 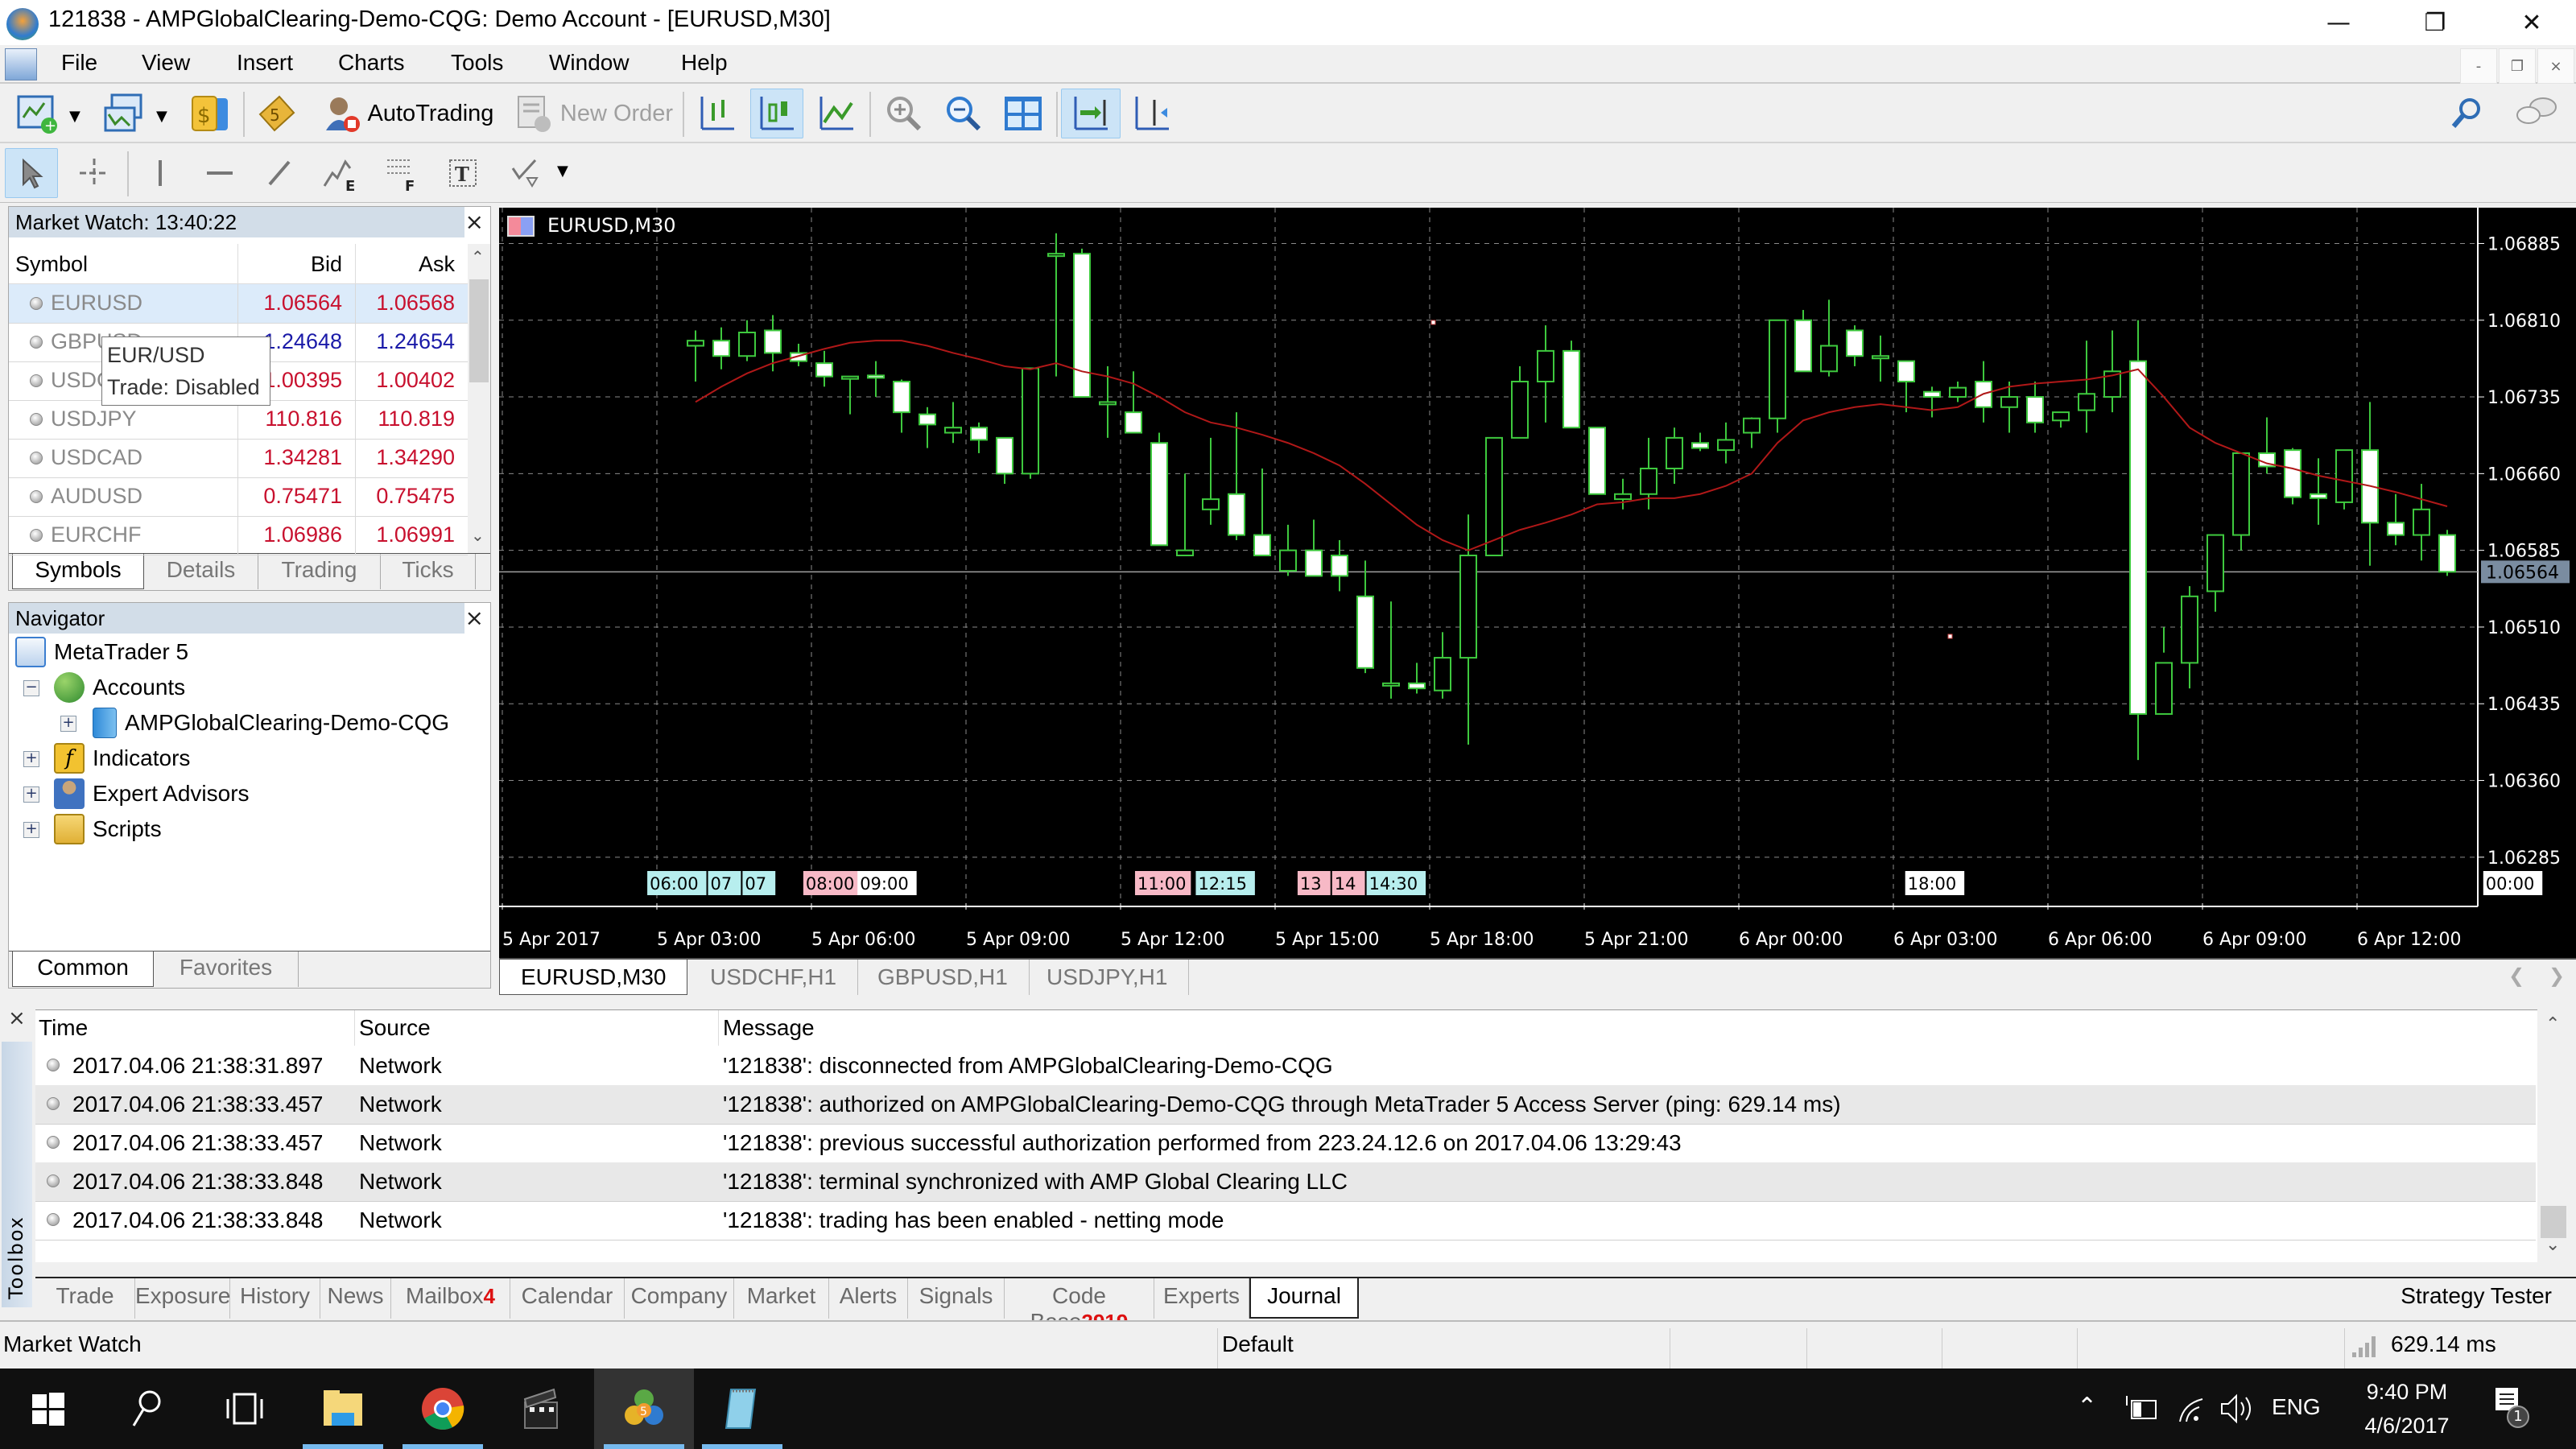 What do you see at coordinates (122, 758) in the screenshot?
I see `nav-indicators: f Indicators` at bounding box center [122, 758].